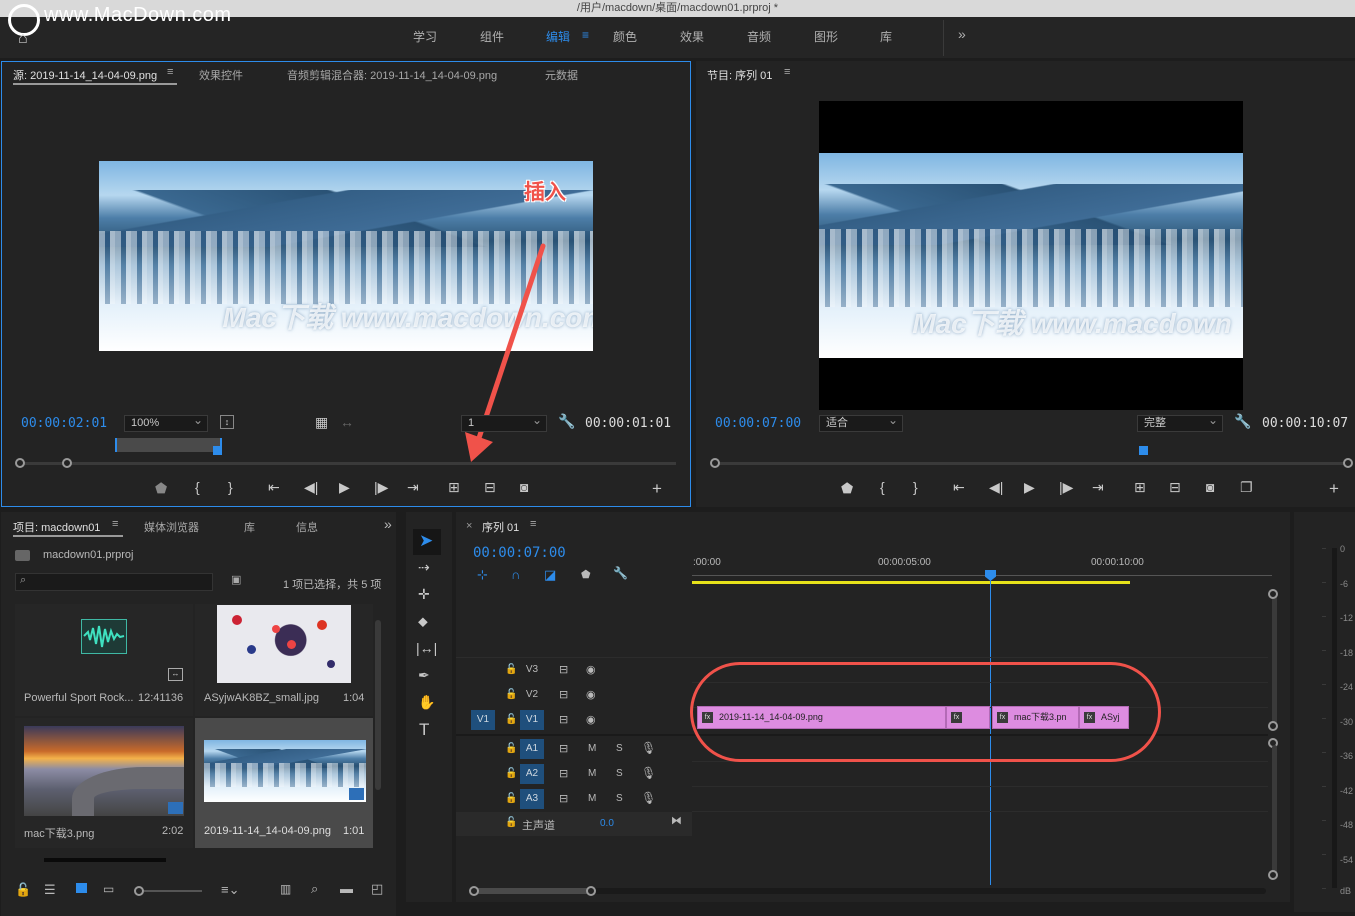  I want to click on tab-project: 项目: macdown01, so click(56, 527).